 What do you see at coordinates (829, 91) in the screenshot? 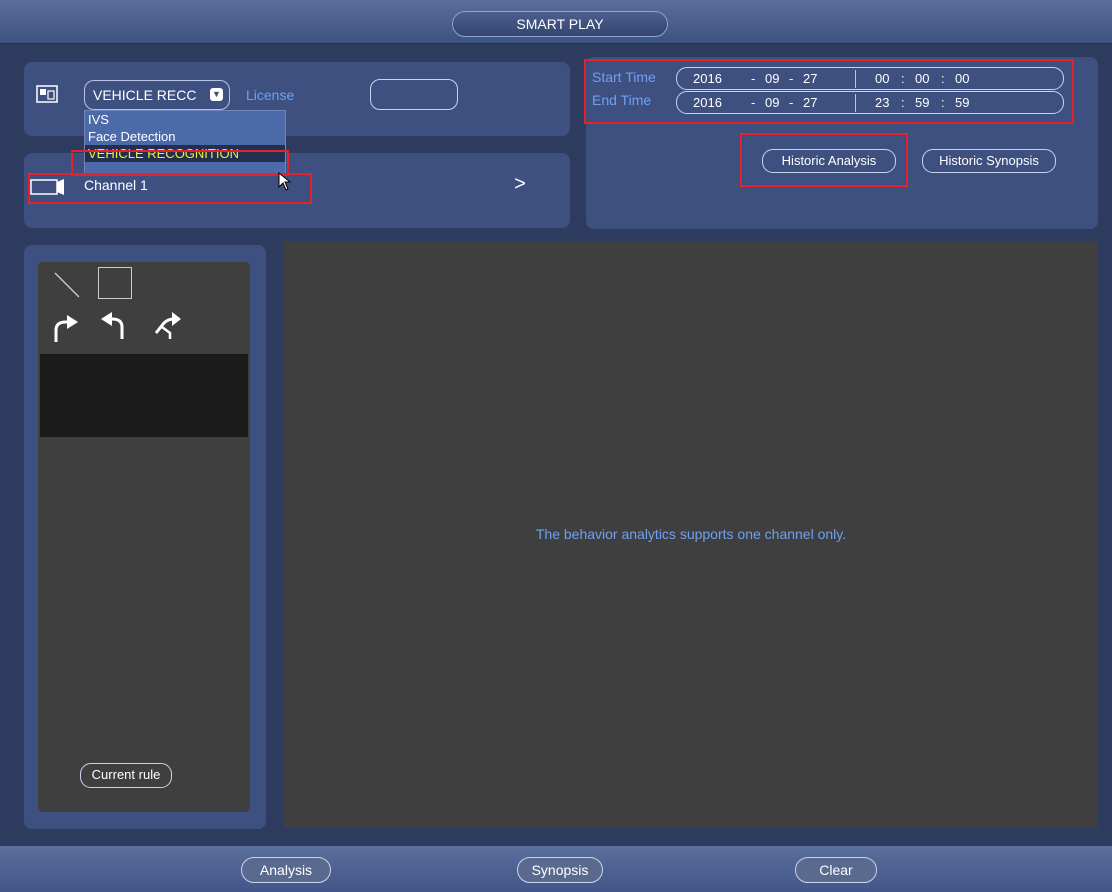
I see `highlight-box-time` at bounding box center [829, 91].